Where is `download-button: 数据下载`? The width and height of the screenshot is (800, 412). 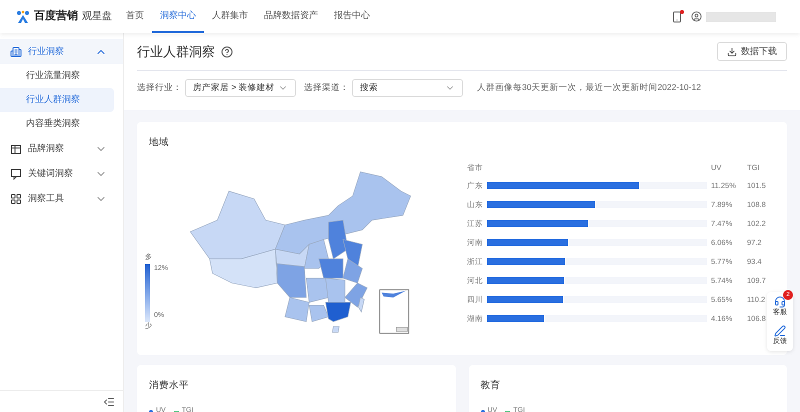
download-button: 数据下载 is located at coordinates (752, 51).